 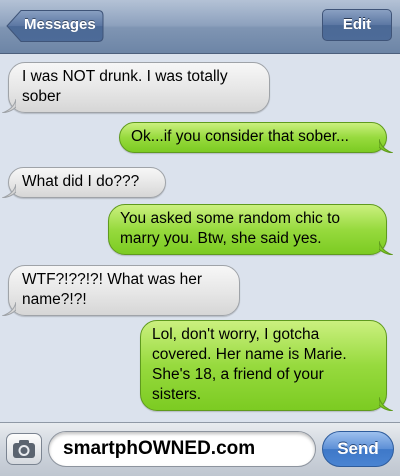 What do you see at coordinates (112, 279) in the screenshot?
I see `message-text-line: WTF?!??!?! What was her` at bounding box center [112, 279].